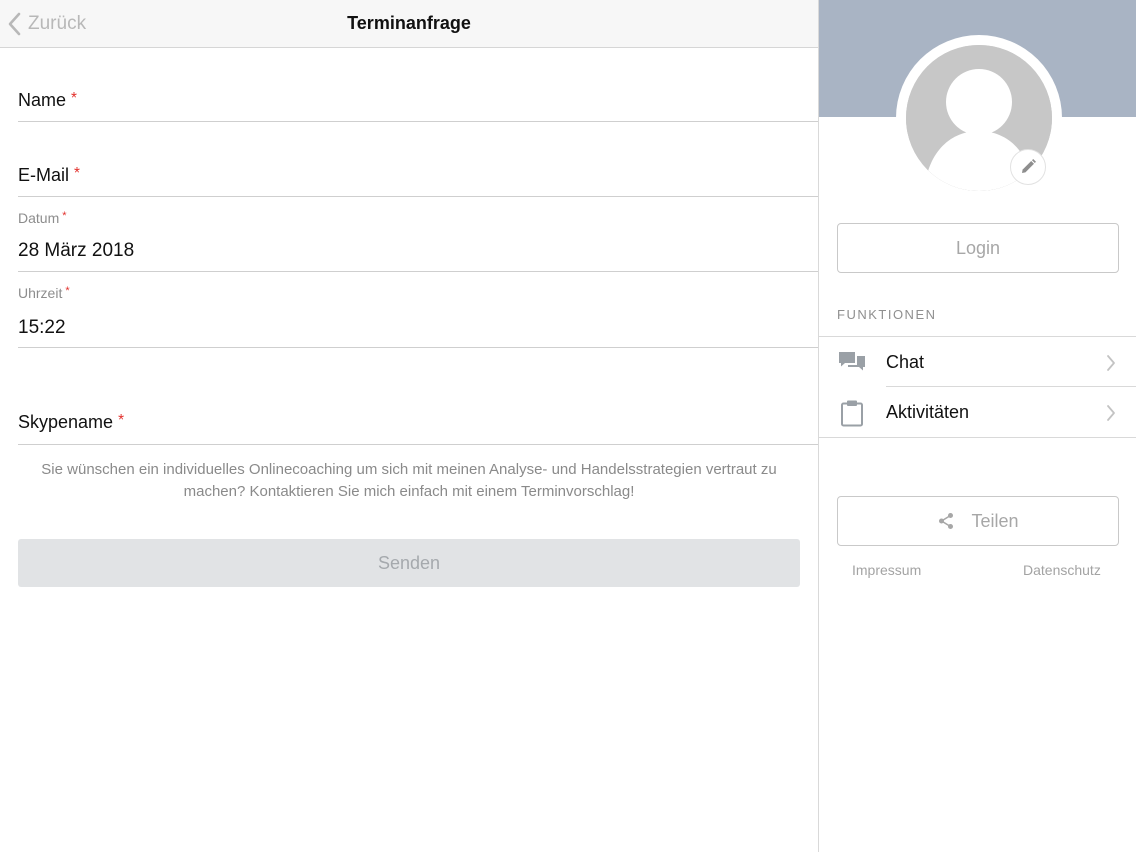 The height and width of the screenshot is (852, 1136). I want to click on email-label: E-Mail *, so click(49, 175).